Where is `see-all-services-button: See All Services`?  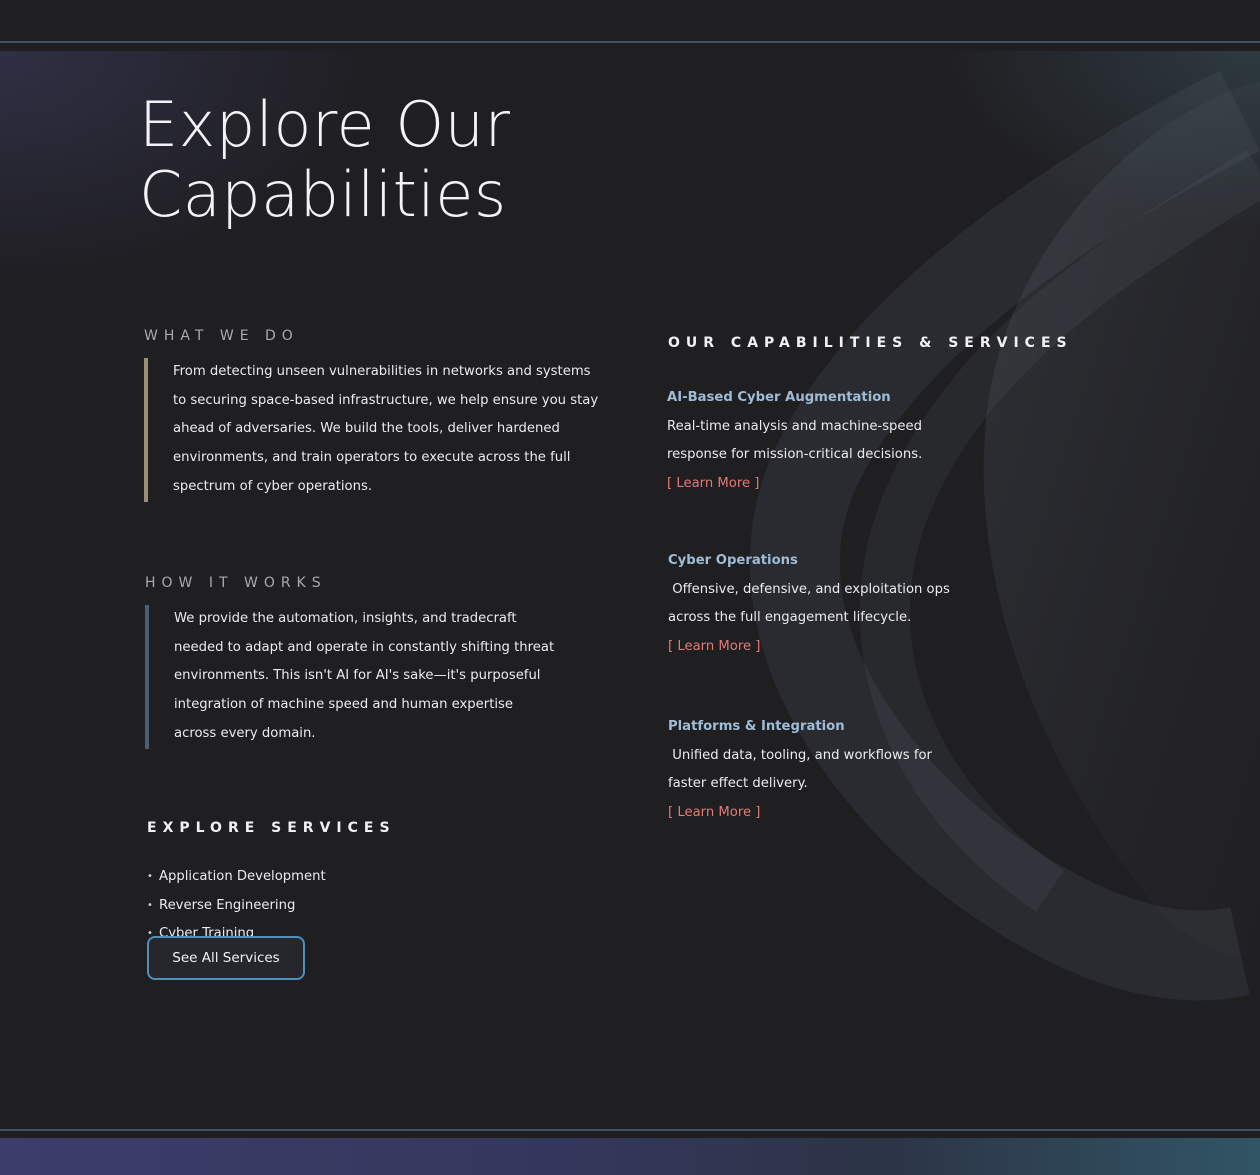
see-all-services-button: See All Services is located at coordinates (226, 958).